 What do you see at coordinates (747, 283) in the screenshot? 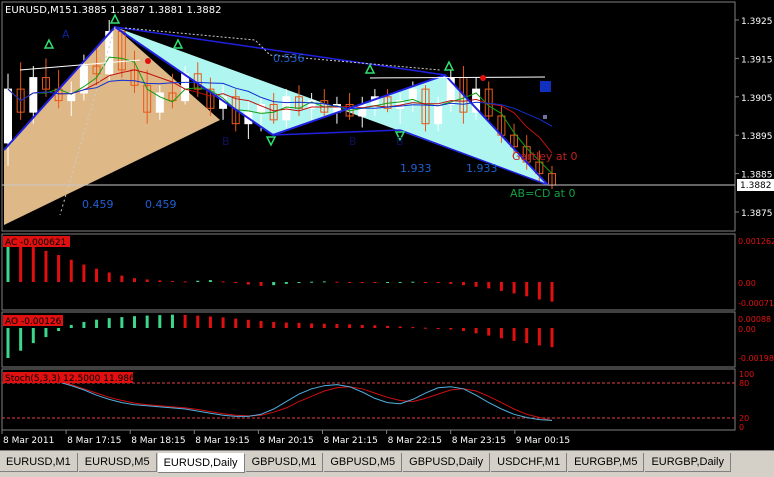
I see `ac-tick-zero: 0.00` at bounding box center [747, 283].